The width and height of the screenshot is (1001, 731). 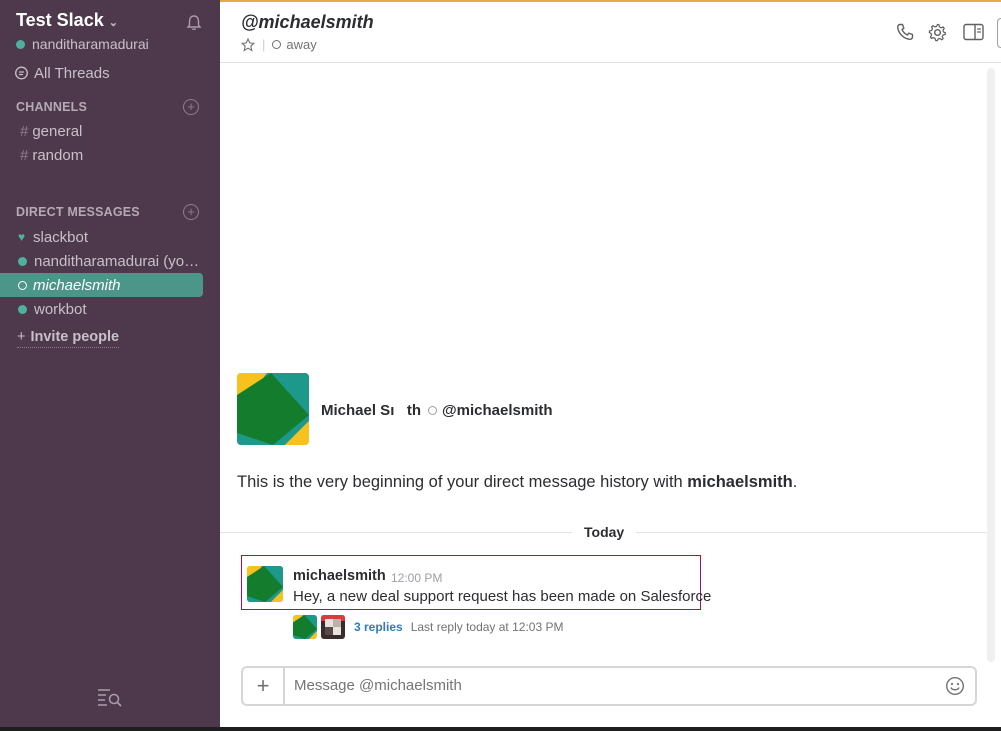 What do you see at coordinates (604, 532) in the screenshot?
I see `day-divider-label: Today` at bounding box center [604, 532].